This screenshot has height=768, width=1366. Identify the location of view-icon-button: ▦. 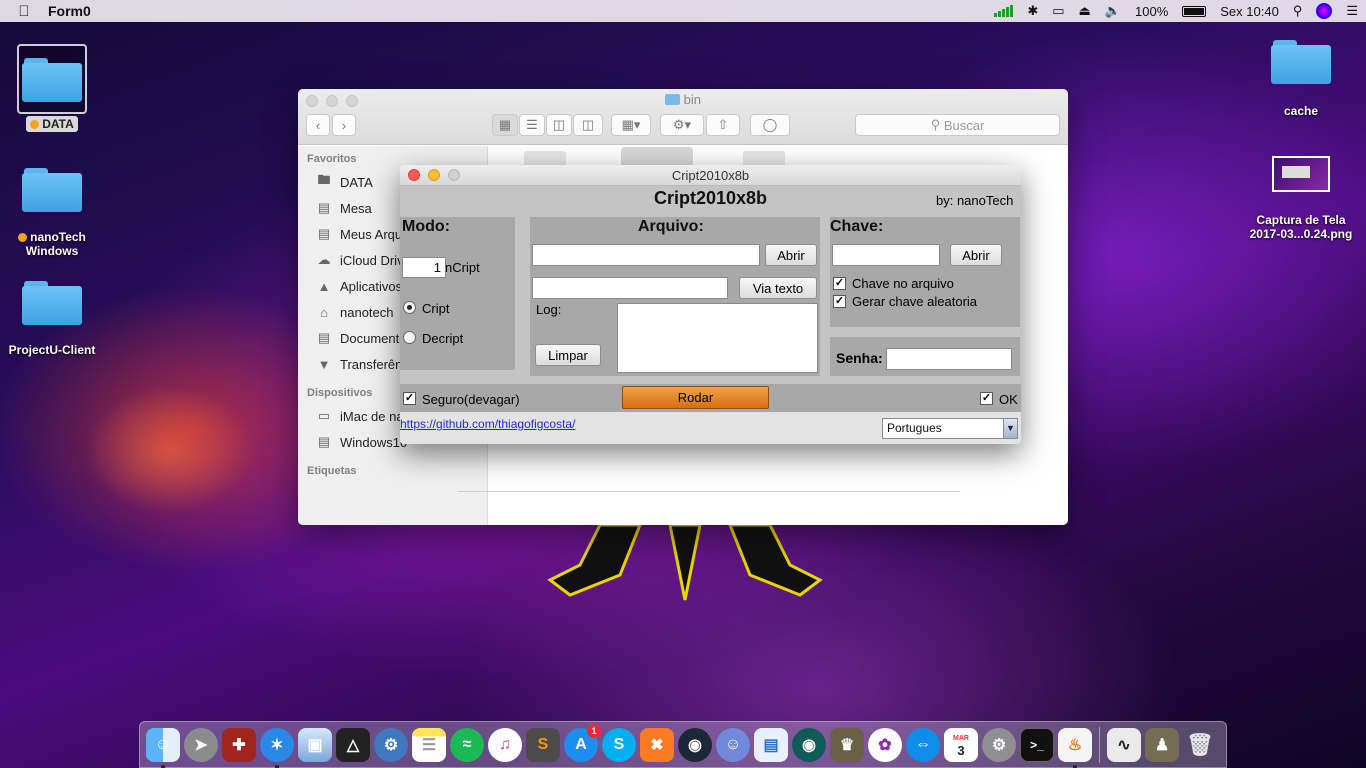
(505, 125).